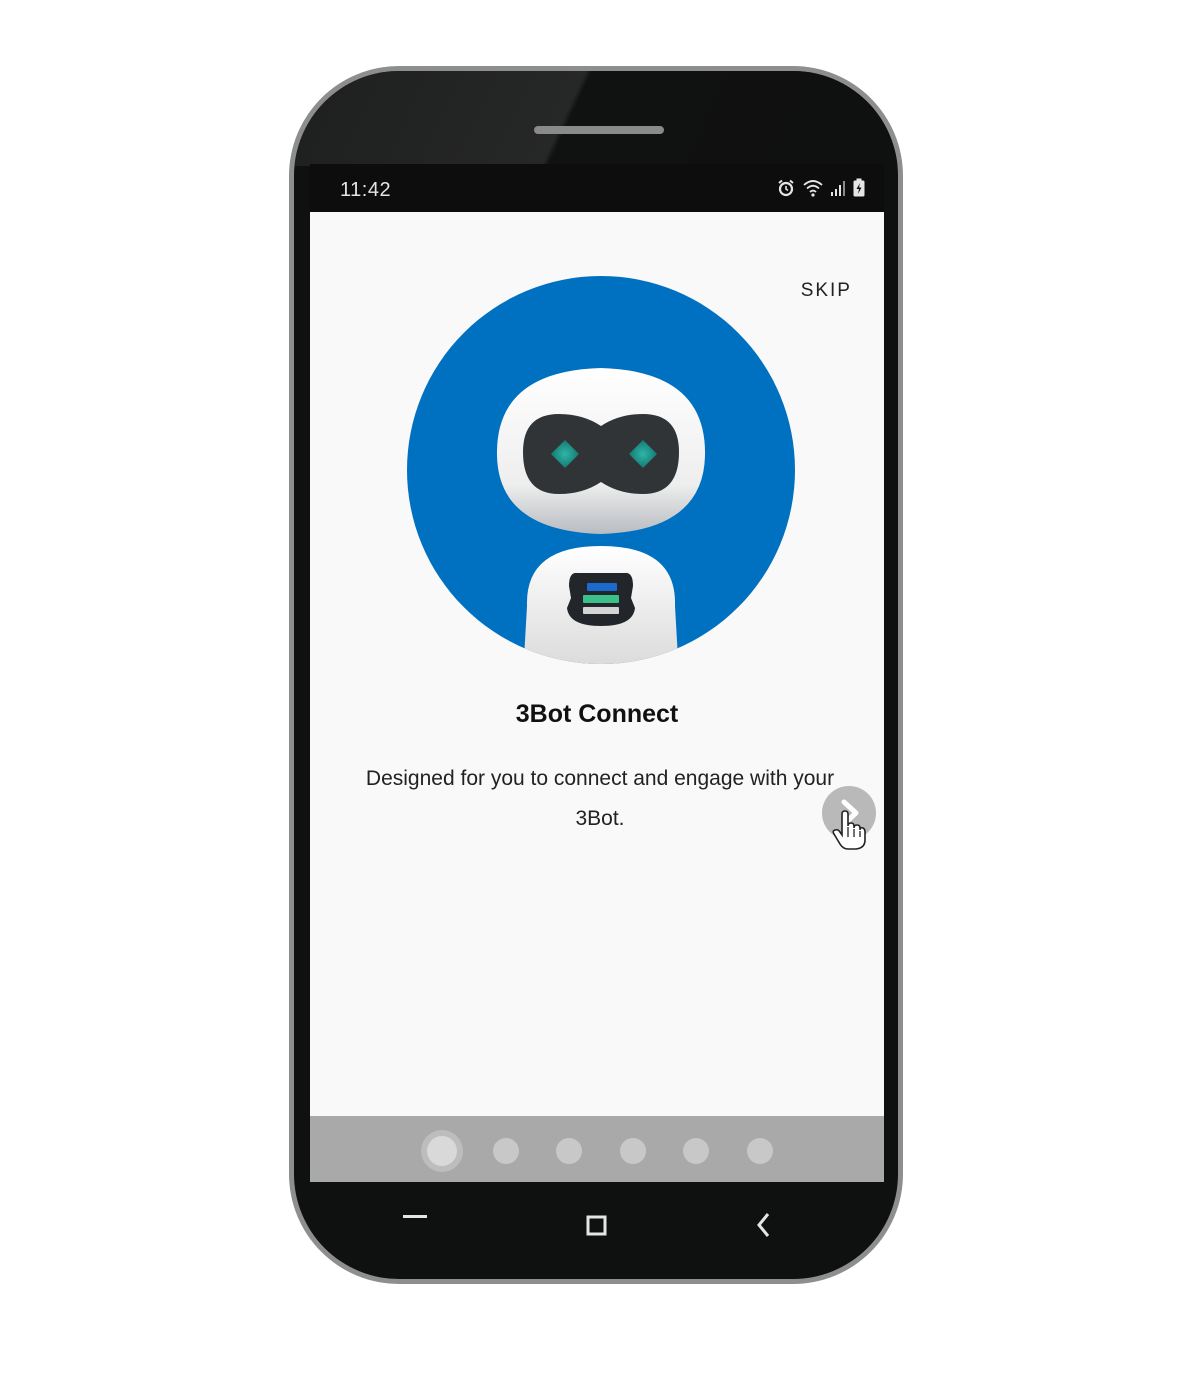 This screenshot has width=1200, height=1392. What do you see at coordinates (601, 470) in the screenshot?
I see `3bot-robot-logo` at bounding box center [601, 470].